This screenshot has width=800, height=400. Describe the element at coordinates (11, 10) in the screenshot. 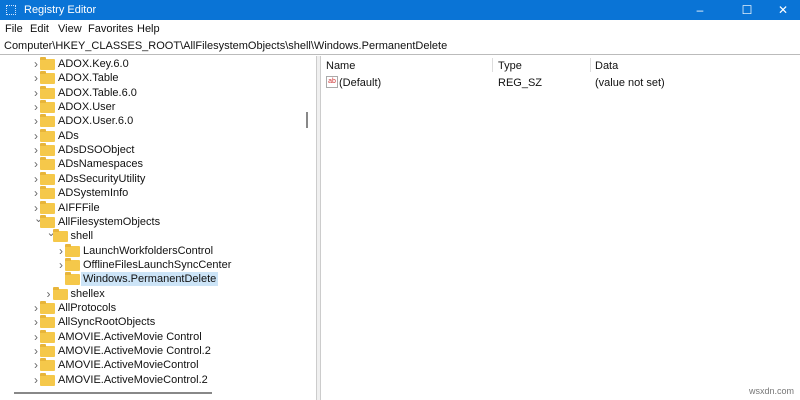

I see `registry-editor-icon` at that location.